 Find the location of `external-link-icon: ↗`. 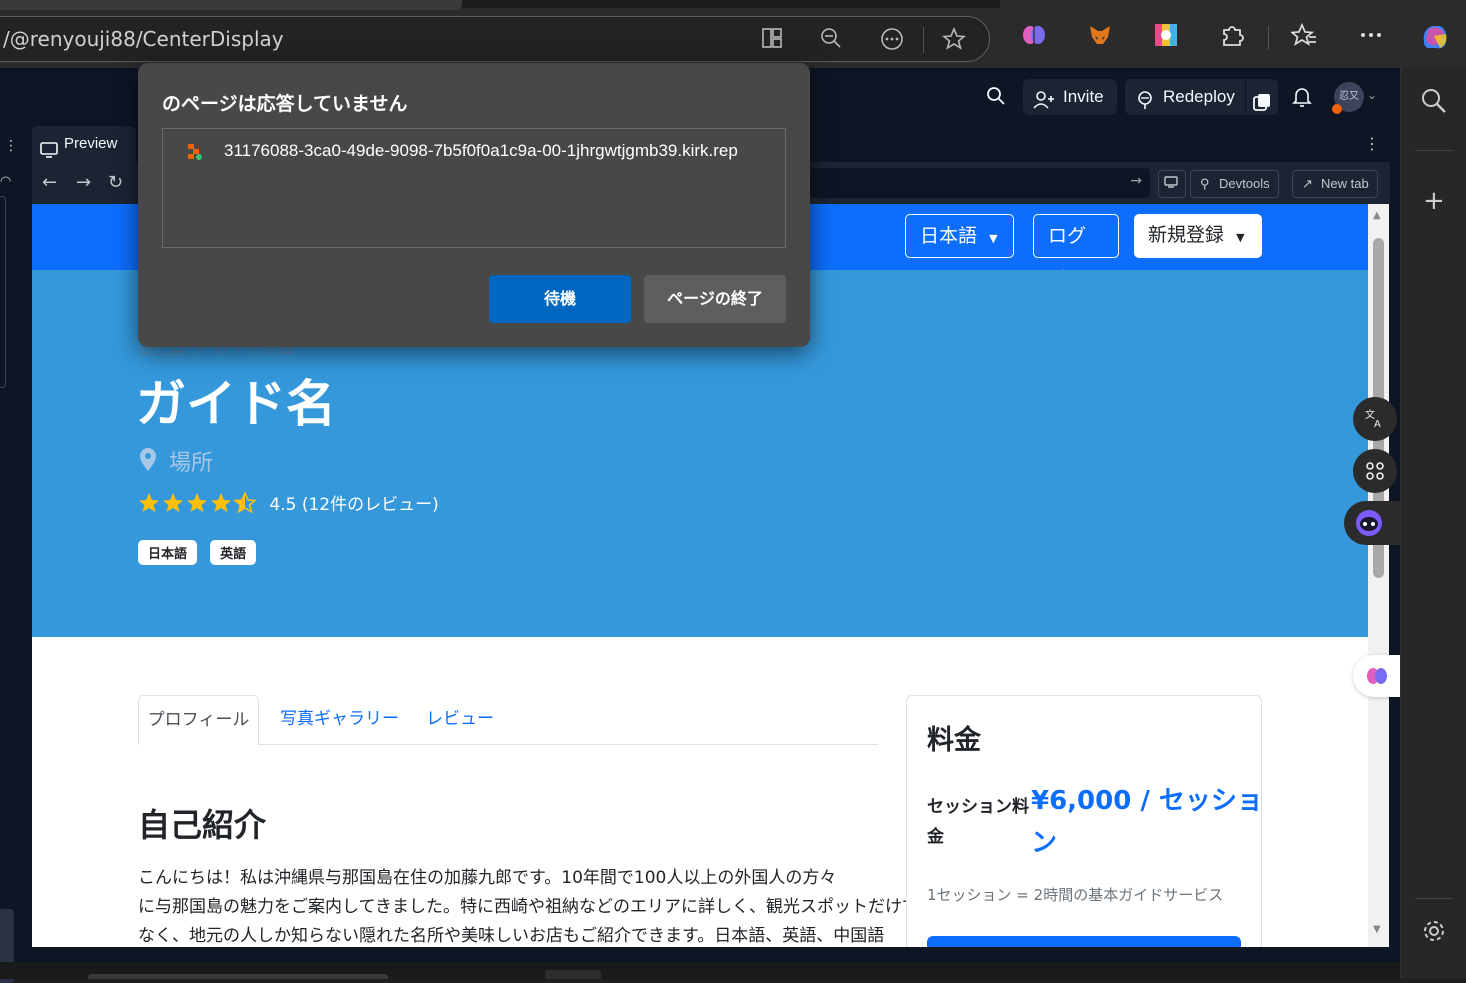

external-link-icon: ↗ is located at coordinates (1307, 183).